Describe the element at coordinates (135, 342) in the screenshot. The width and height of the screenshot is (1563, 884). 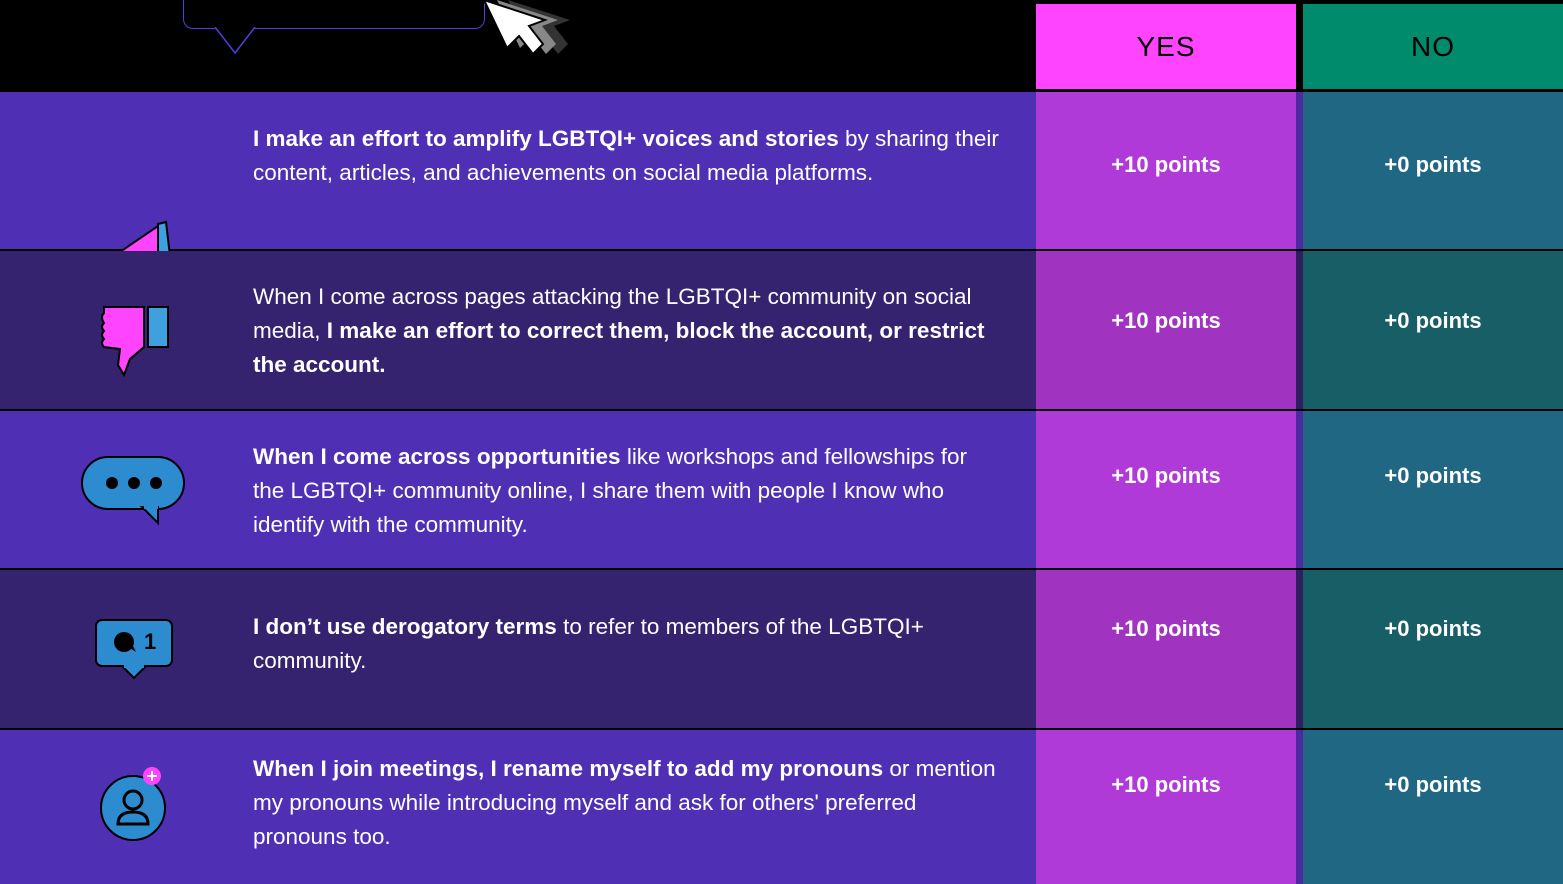
I see `thumbs-down-icon` at that location.